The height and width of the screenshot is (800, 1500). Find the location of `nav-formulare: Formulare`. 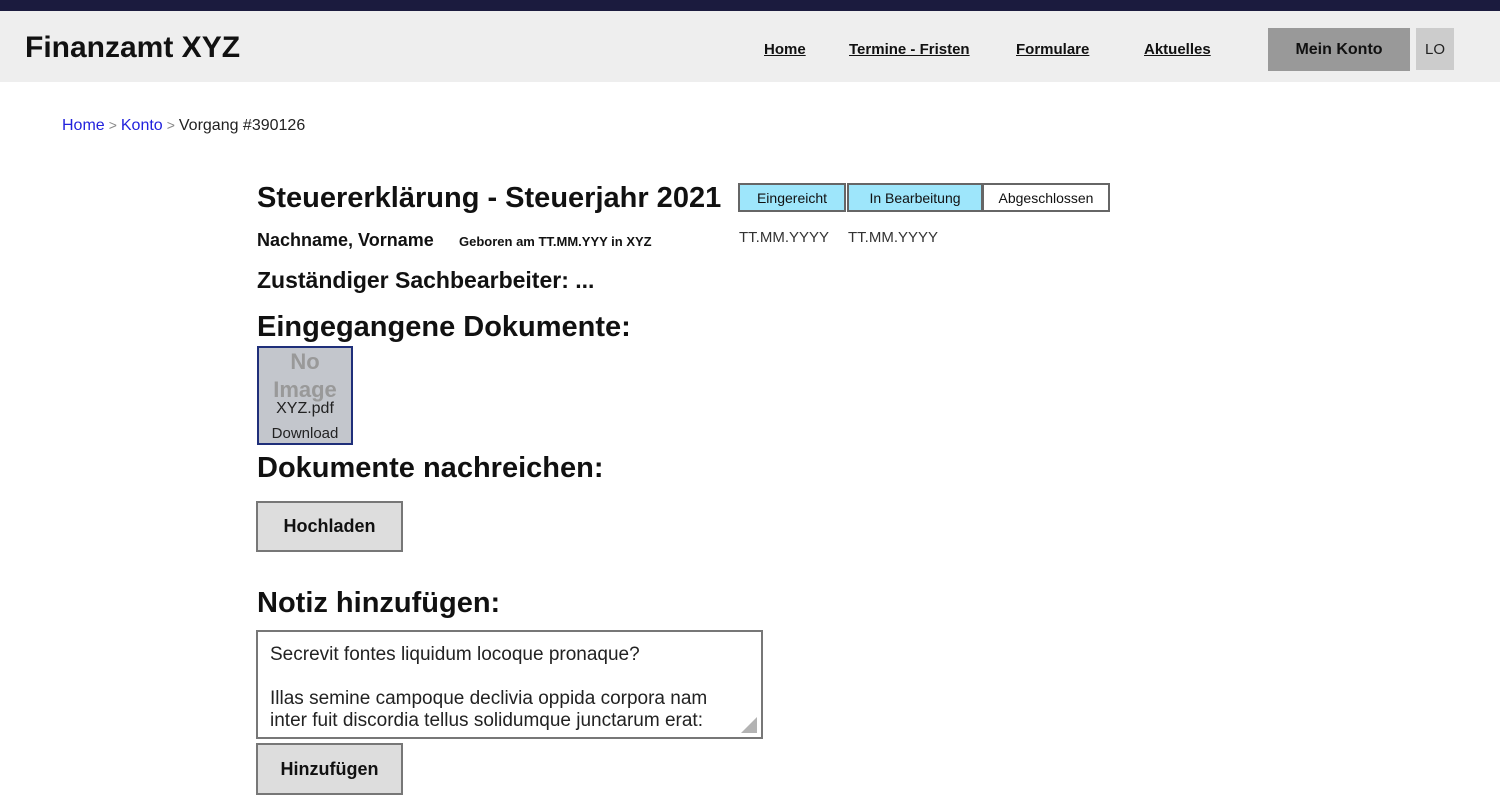

nav-formulare: Formulare is located at coordinates (1052, 49).